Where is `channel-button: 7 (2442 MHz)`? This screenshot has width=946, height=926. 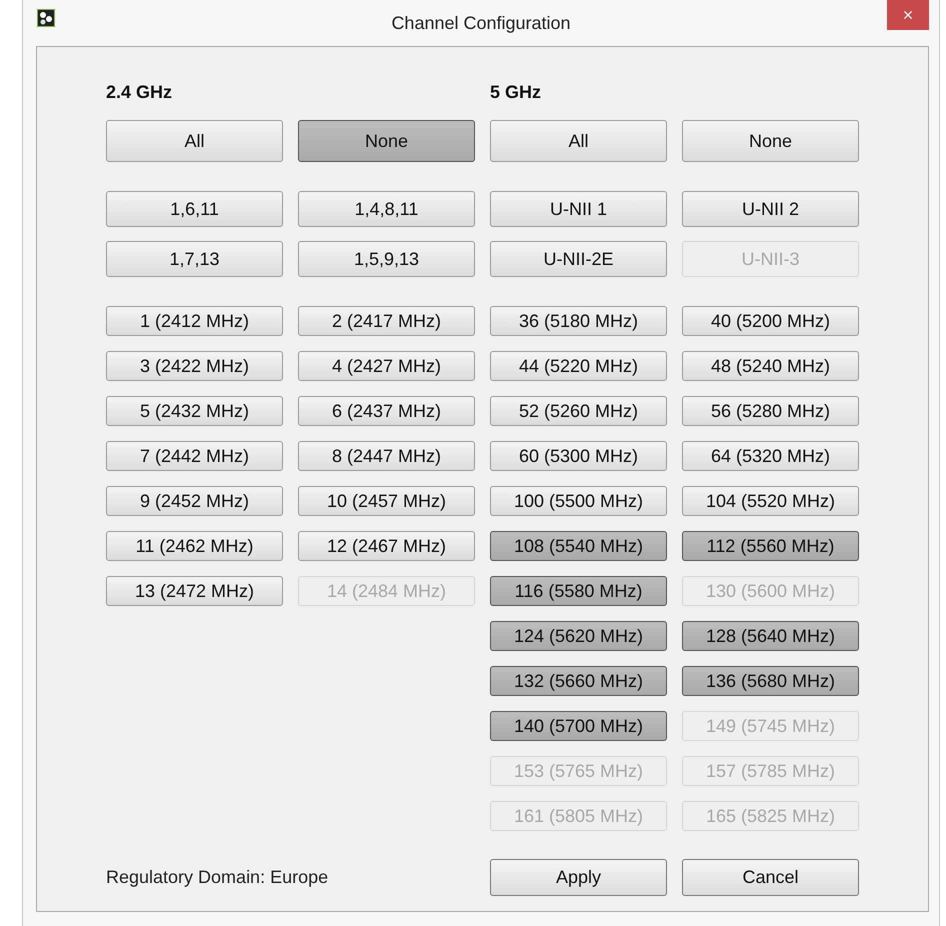
channel-button: 7 (2442 MHz) is located at coordinates (194, 456).